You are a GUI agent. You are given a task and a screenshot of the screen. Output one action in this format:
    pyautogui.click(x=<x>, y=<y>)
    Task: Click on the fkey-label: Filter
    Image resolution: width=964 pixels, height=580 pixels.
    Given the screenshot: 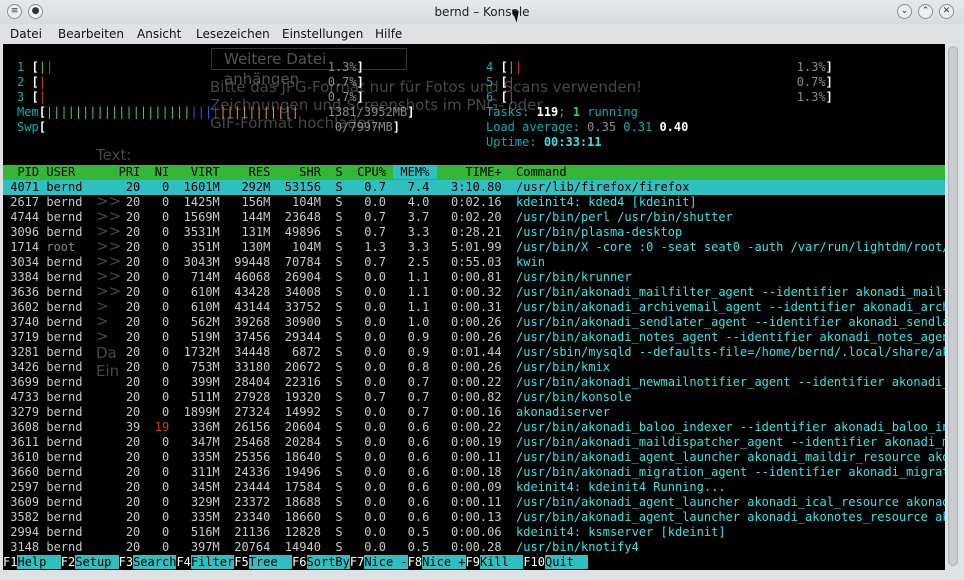 What is the action you would take?
    pyautogui.click(x=212, y=562)
    